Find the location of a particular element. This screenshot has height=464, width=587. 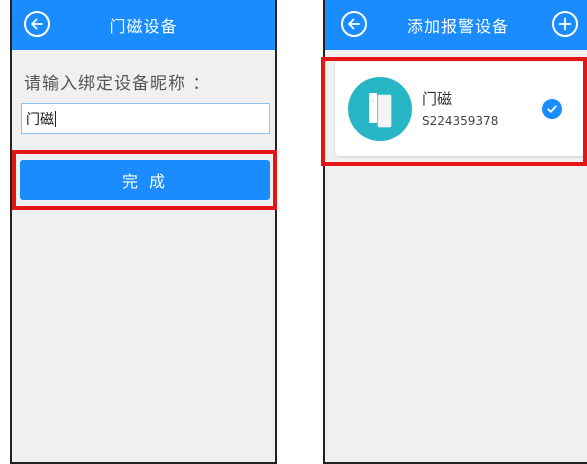

device-card: 门磁 S224359378 is located at coordinates (460, 109).